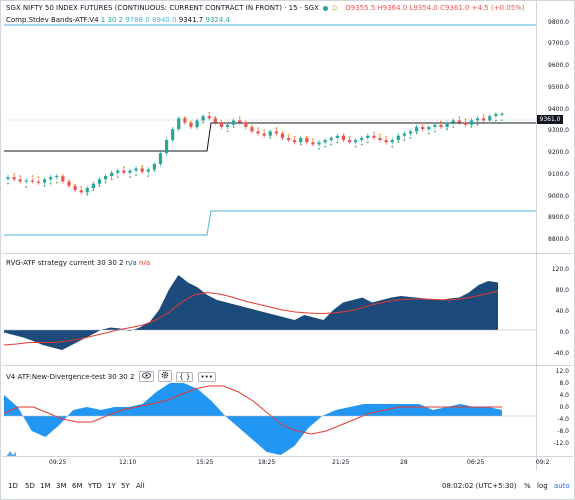 This screenshot has height=500, width=575. Describe the element at coordinates (558, 174) in the screenshot. I see `price-tick: 9100.0` at that location.